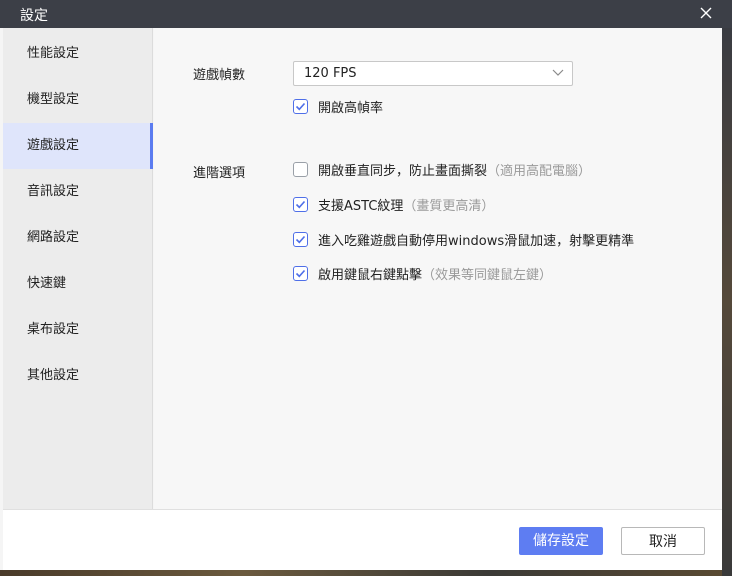  I want to click on advanced-options-label: 進階選項, so click(219, 173).